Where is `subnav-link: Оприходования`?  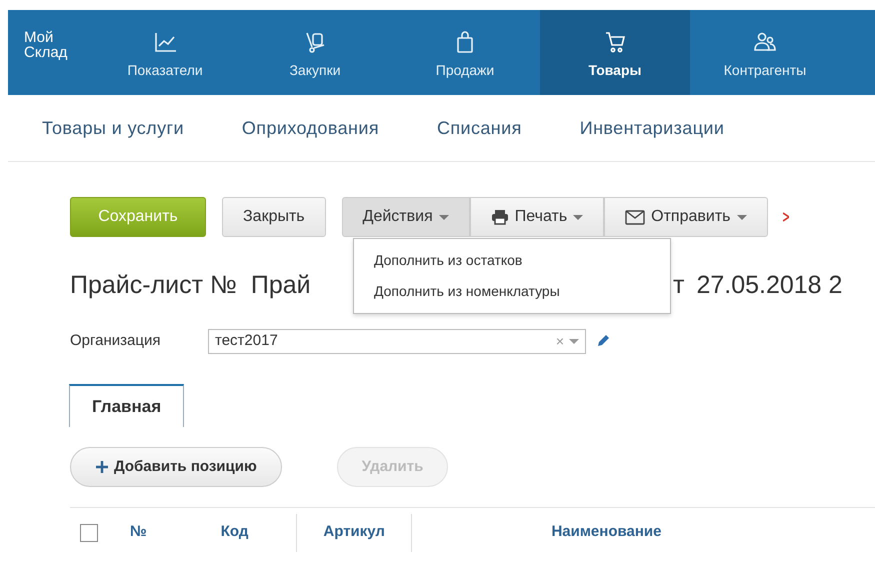
subnav-link: Оприходования is located at coordinates (310, 128).